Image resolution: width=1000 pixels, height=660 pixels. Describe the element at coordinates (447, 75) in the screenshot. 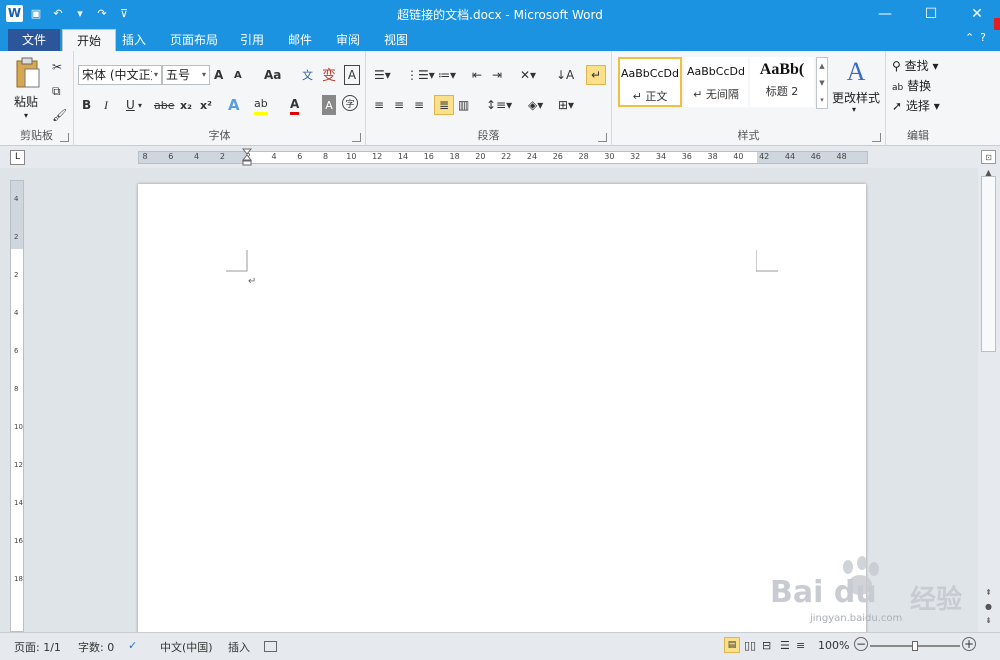

I see `multilevel-list-icon: ≔▾` at that location.